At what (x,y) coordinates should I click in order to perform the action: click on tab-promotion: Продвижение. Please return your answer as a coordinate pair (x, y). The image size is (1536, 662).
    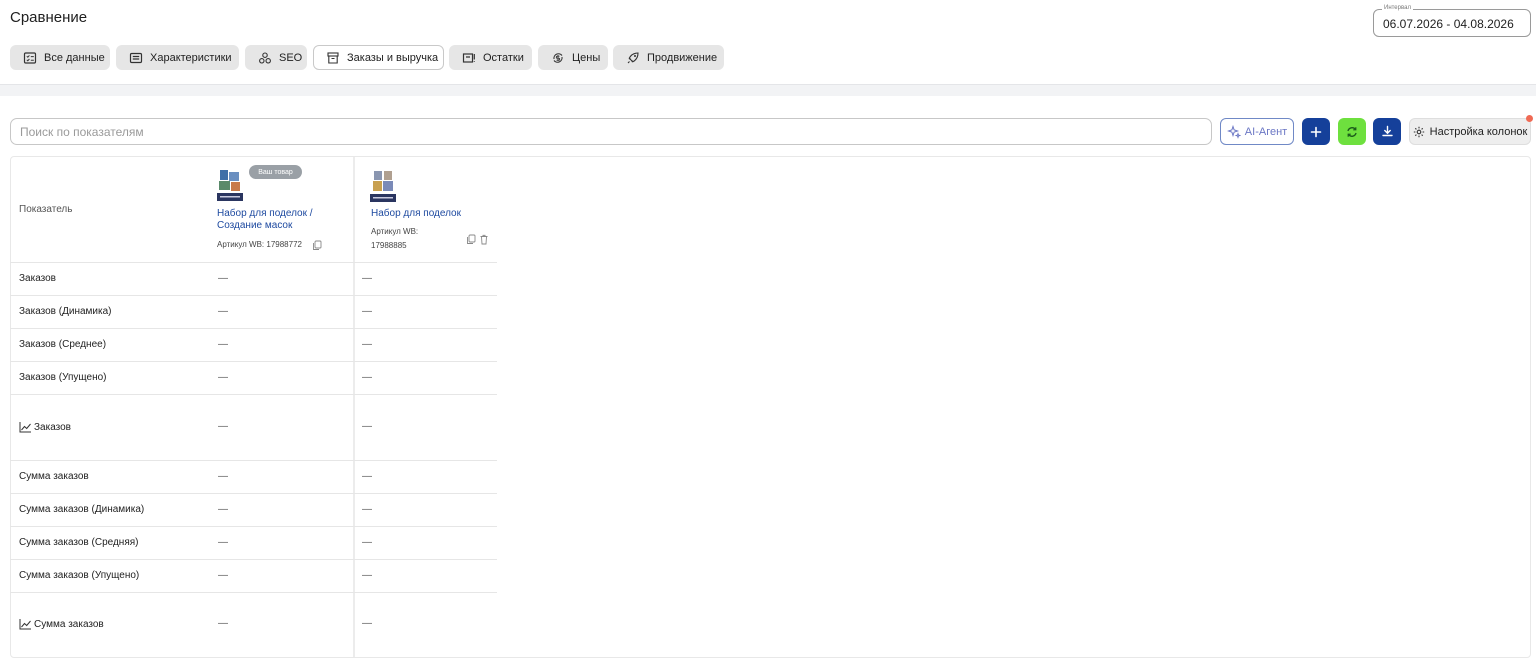
    Looking at the image, I should click on (668, 57).